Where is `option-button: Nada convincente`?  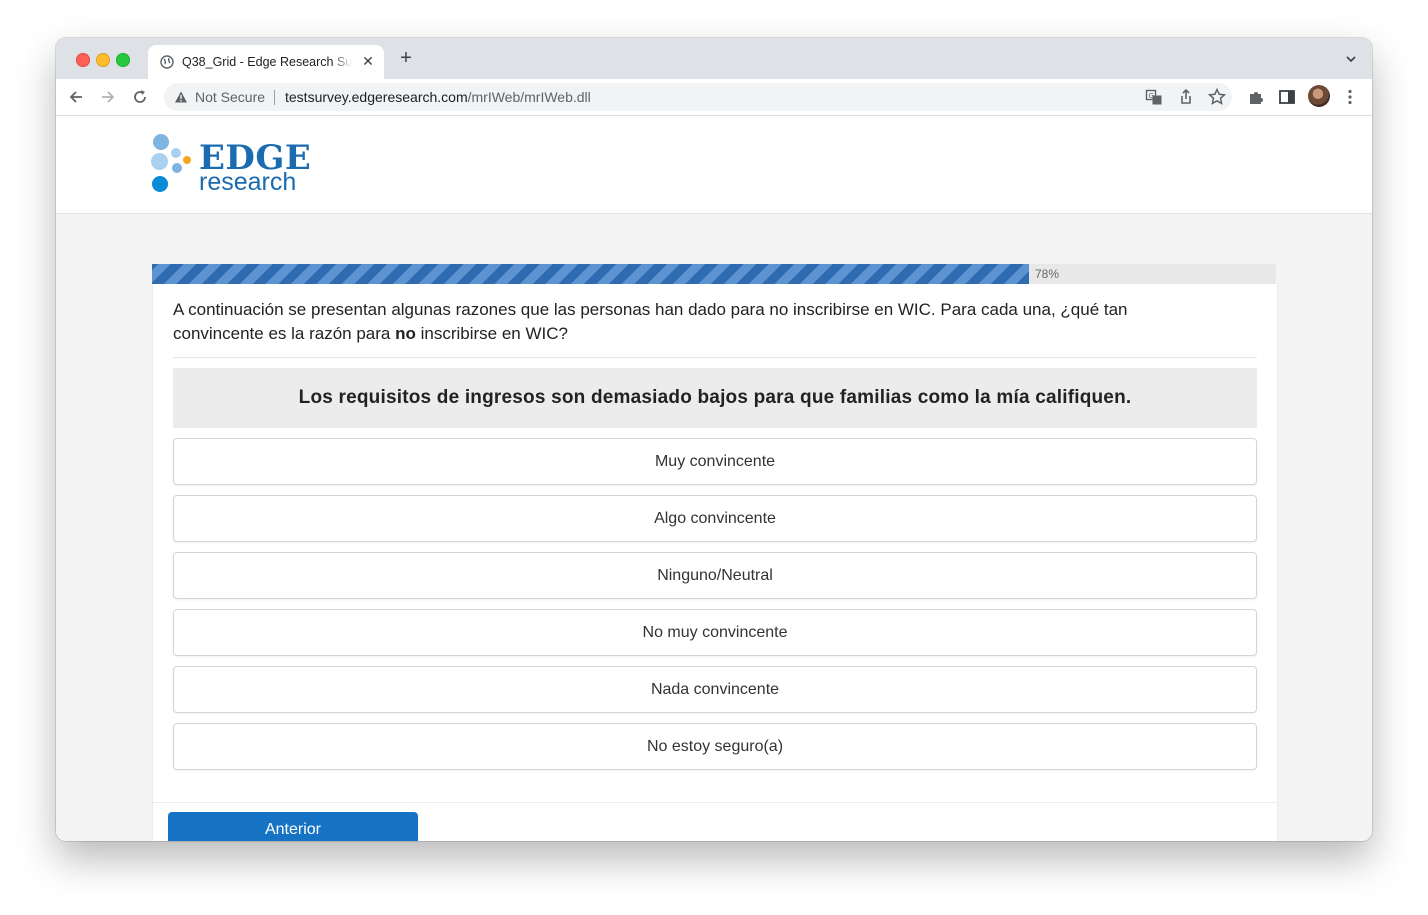 option-button: Nada convincente is located at coordinates (715, 689).